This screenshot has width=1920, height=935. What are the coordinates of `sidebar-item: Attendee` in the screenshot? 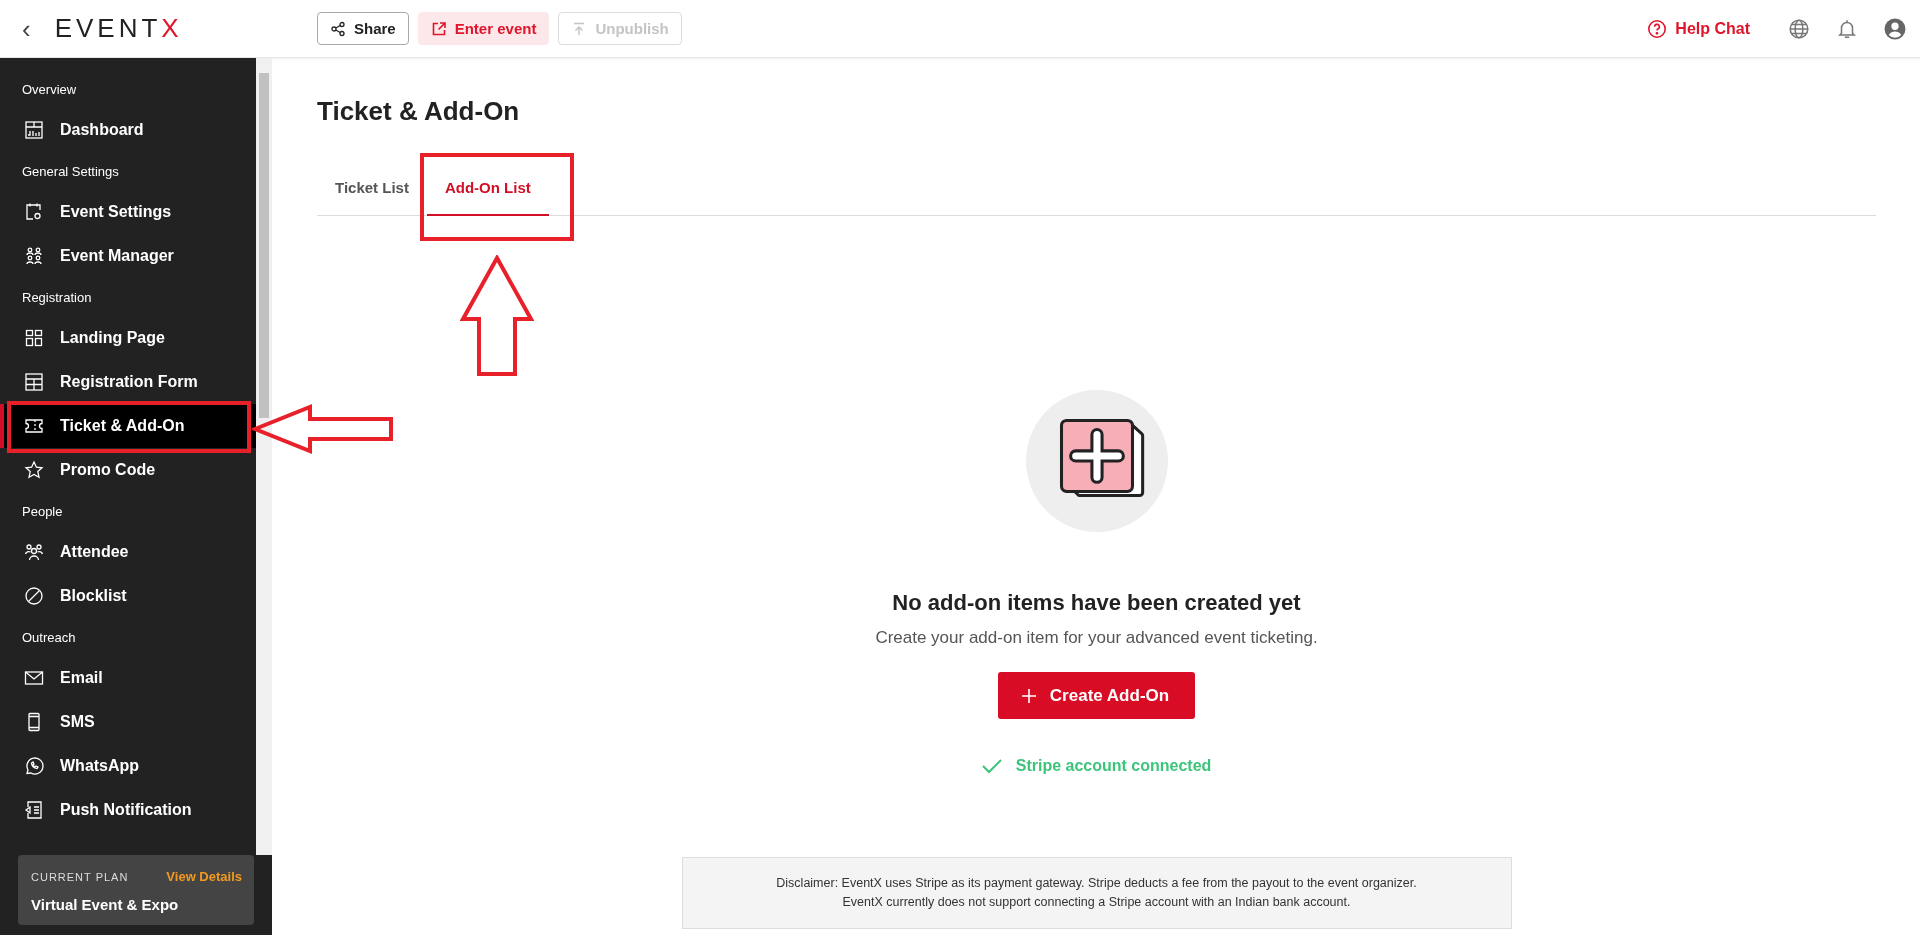 It's located at (128, 552).